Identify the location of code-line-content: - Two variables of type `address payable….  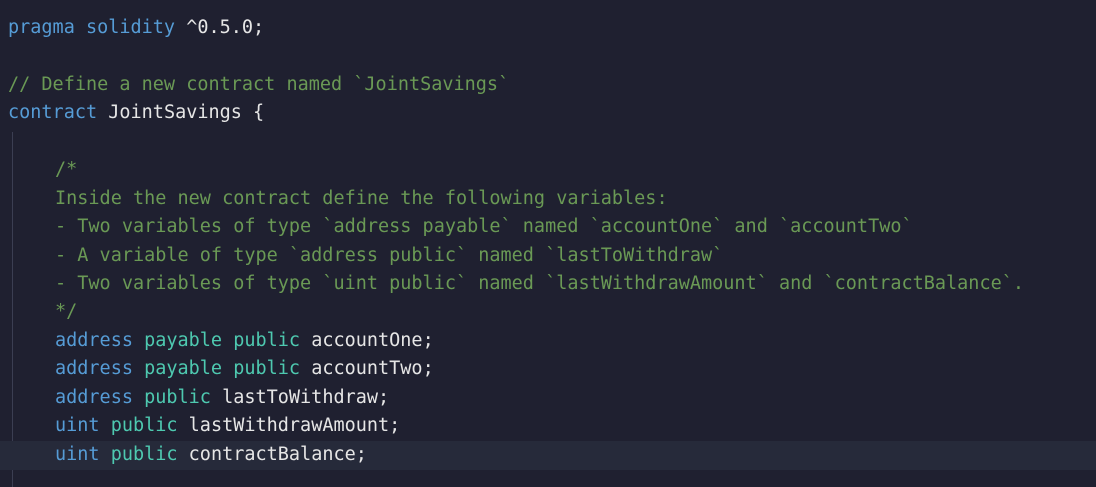
(484, 227).